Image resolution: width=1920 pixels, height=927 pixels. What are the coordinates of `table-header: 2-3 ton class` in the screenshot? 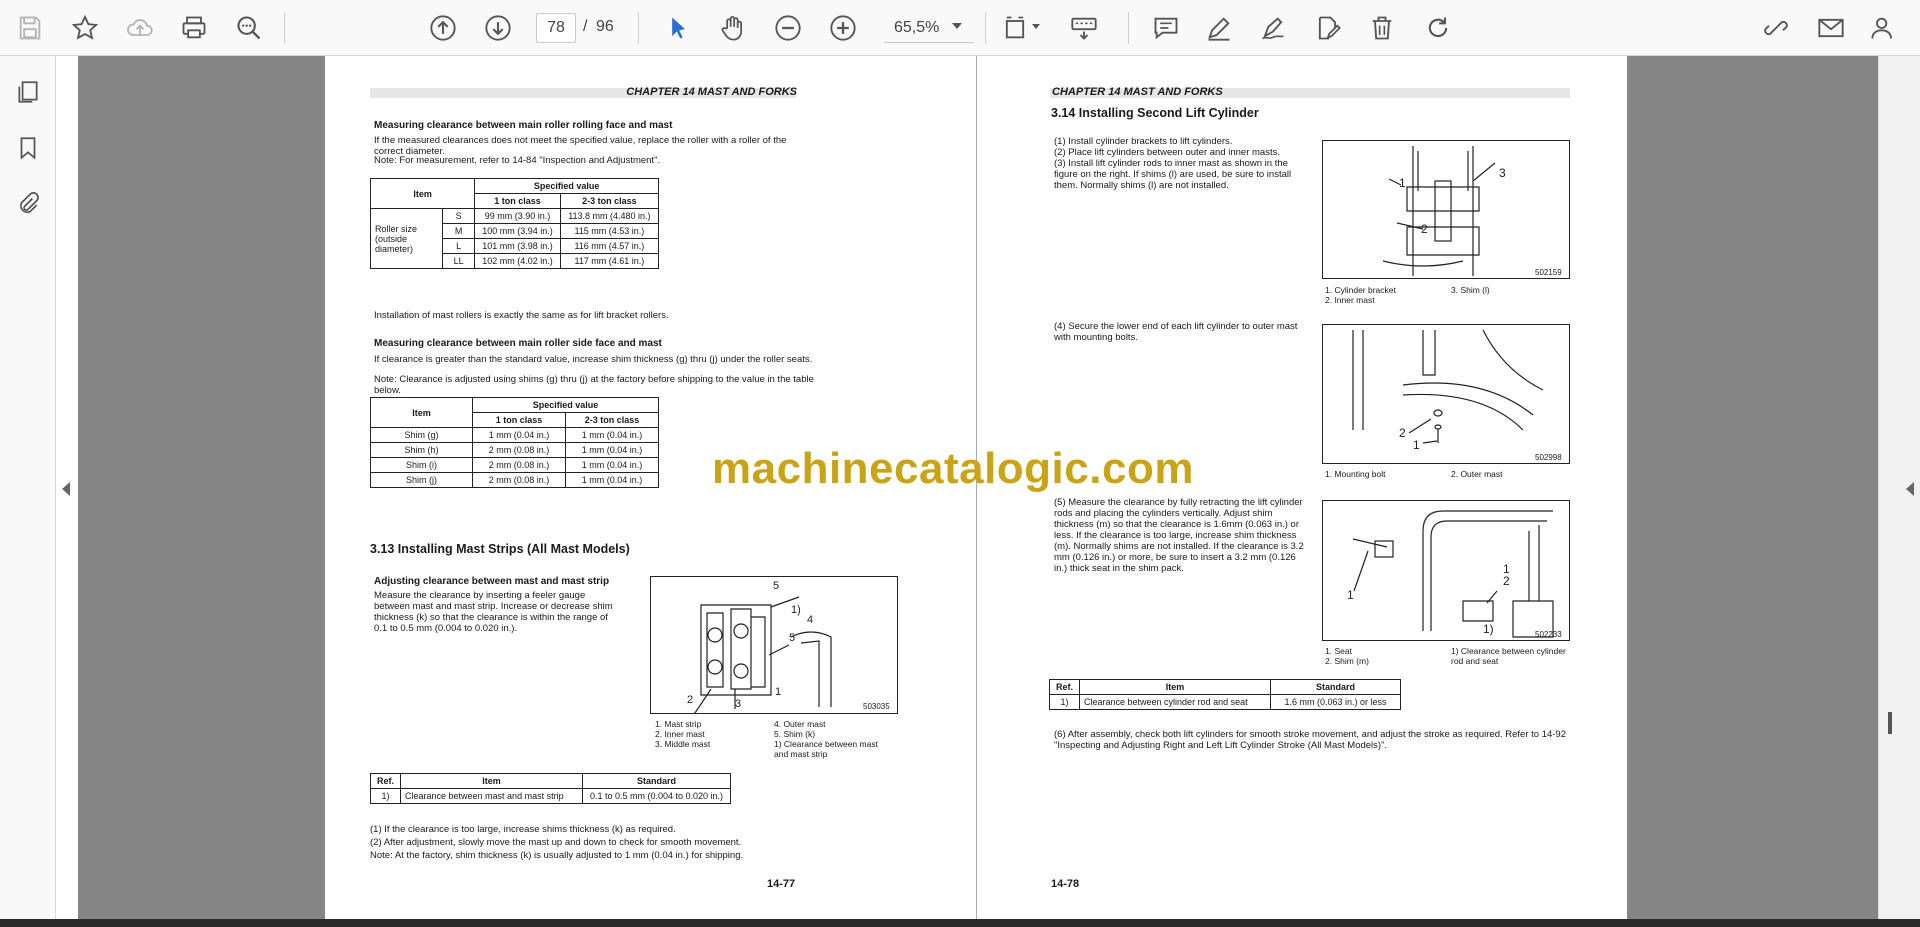 It's located at (609, 201).